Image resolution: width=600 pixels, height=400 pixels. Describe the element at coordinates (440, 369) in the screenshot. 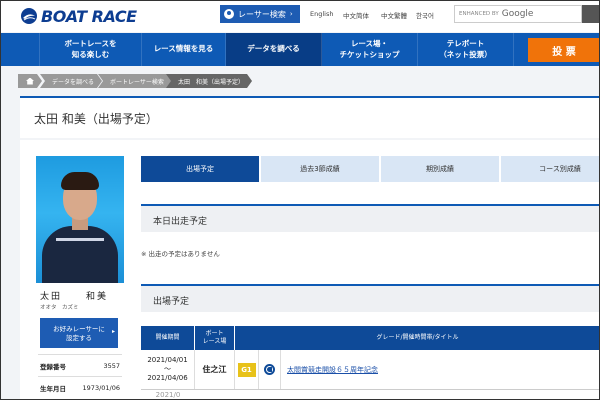

I see `race-title-cell: 太閤賞競走開設６５周年記念` at that location.